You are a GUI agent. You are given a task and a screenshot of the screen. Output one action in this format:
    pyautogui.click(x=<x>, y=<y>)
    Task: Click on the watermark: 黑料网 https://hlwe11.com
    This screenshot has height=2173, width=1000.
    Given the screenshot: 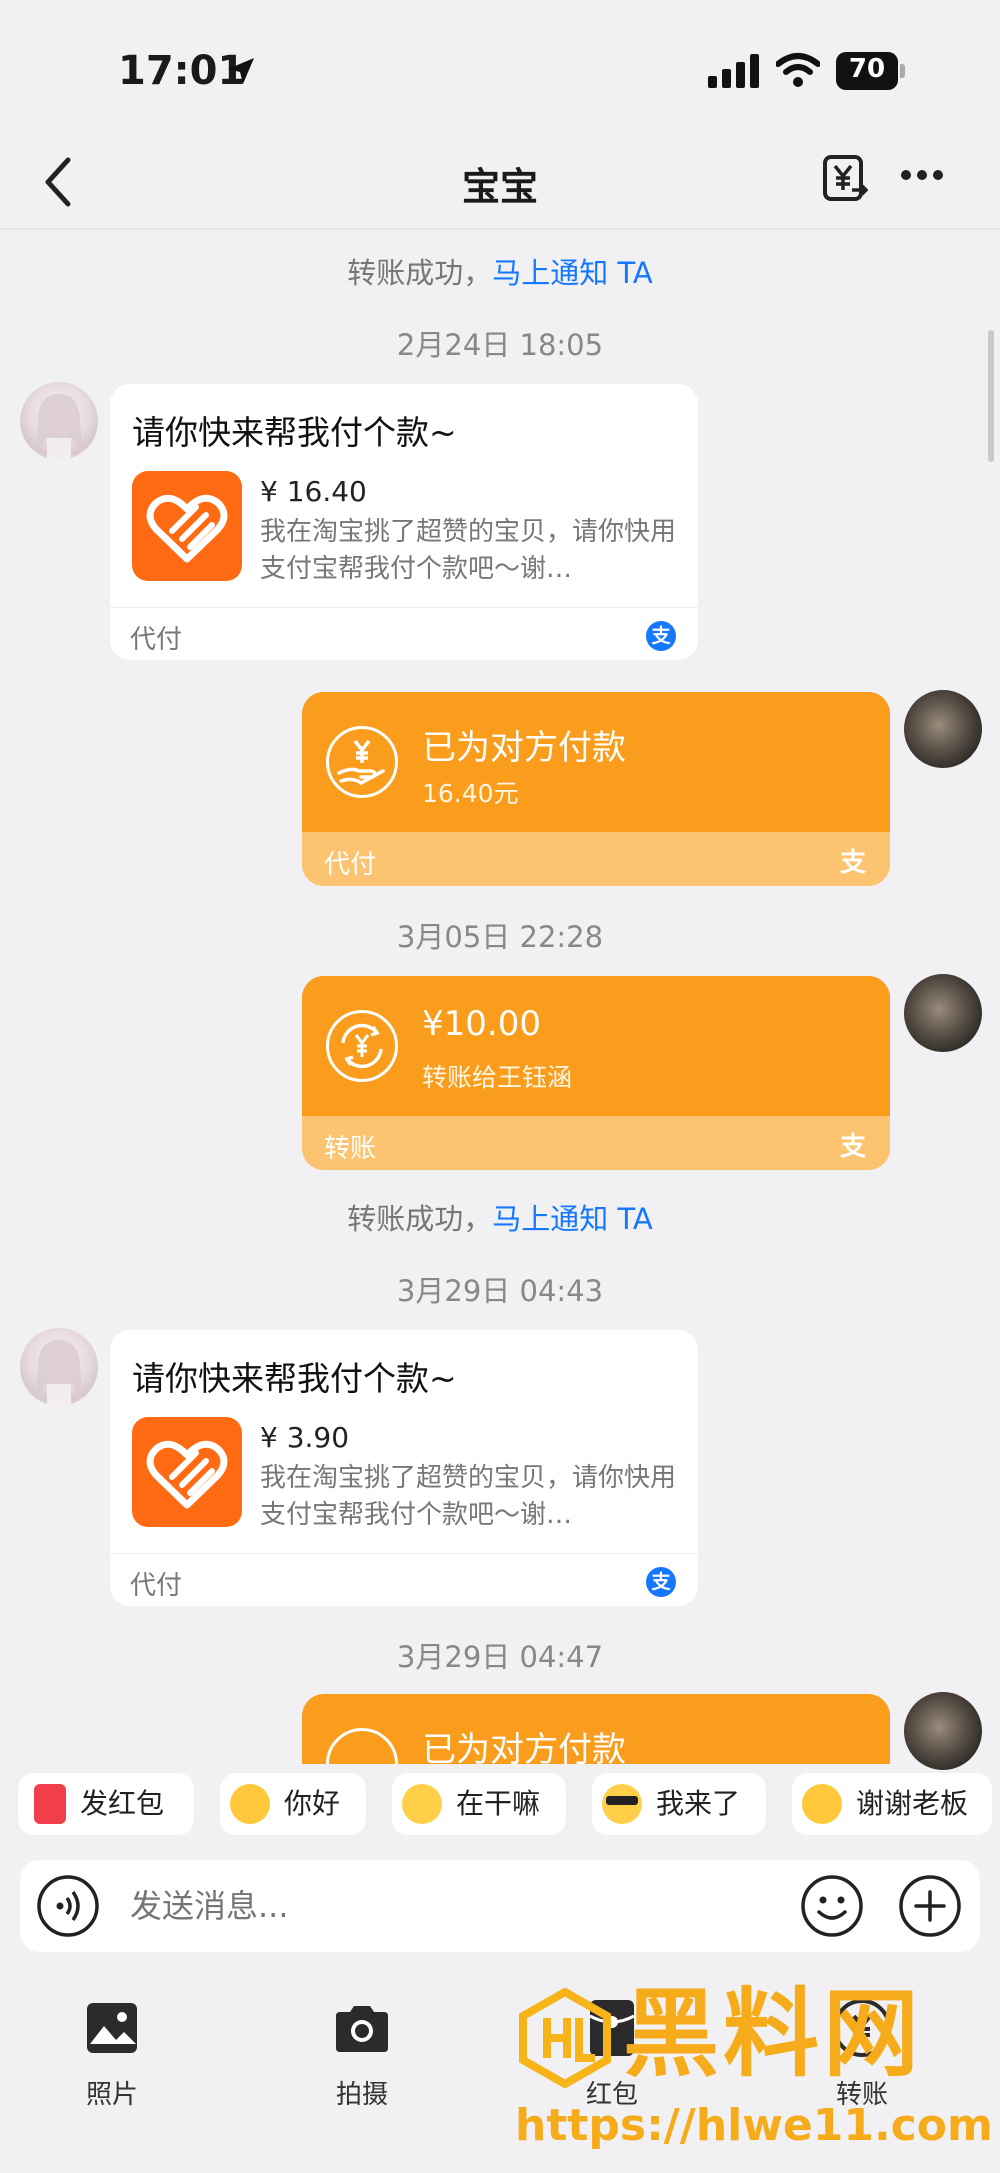 What is the action you would take?
    pyautogui.click(x=755, y=2073)
    